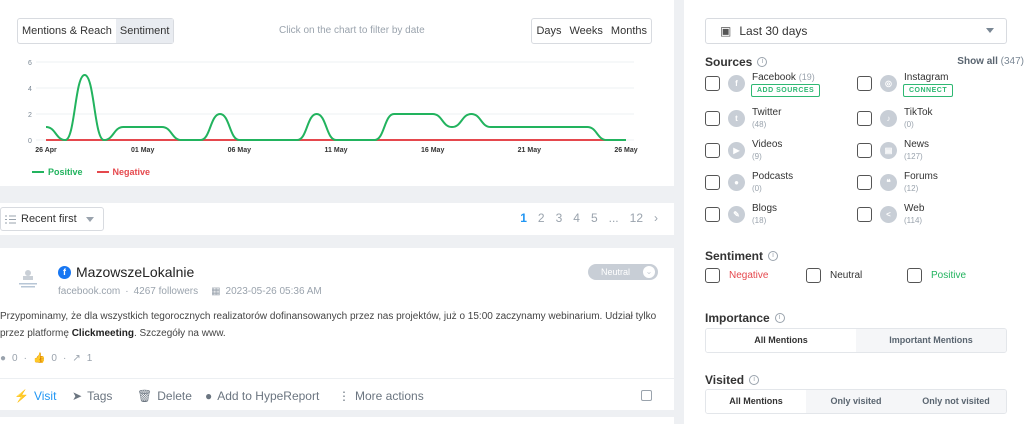 The width and height of the screenshot is (1024, 424). Describe the element at coordinates (52, 219) in the screenshot. I see `sort-select: Recent first` at that location.